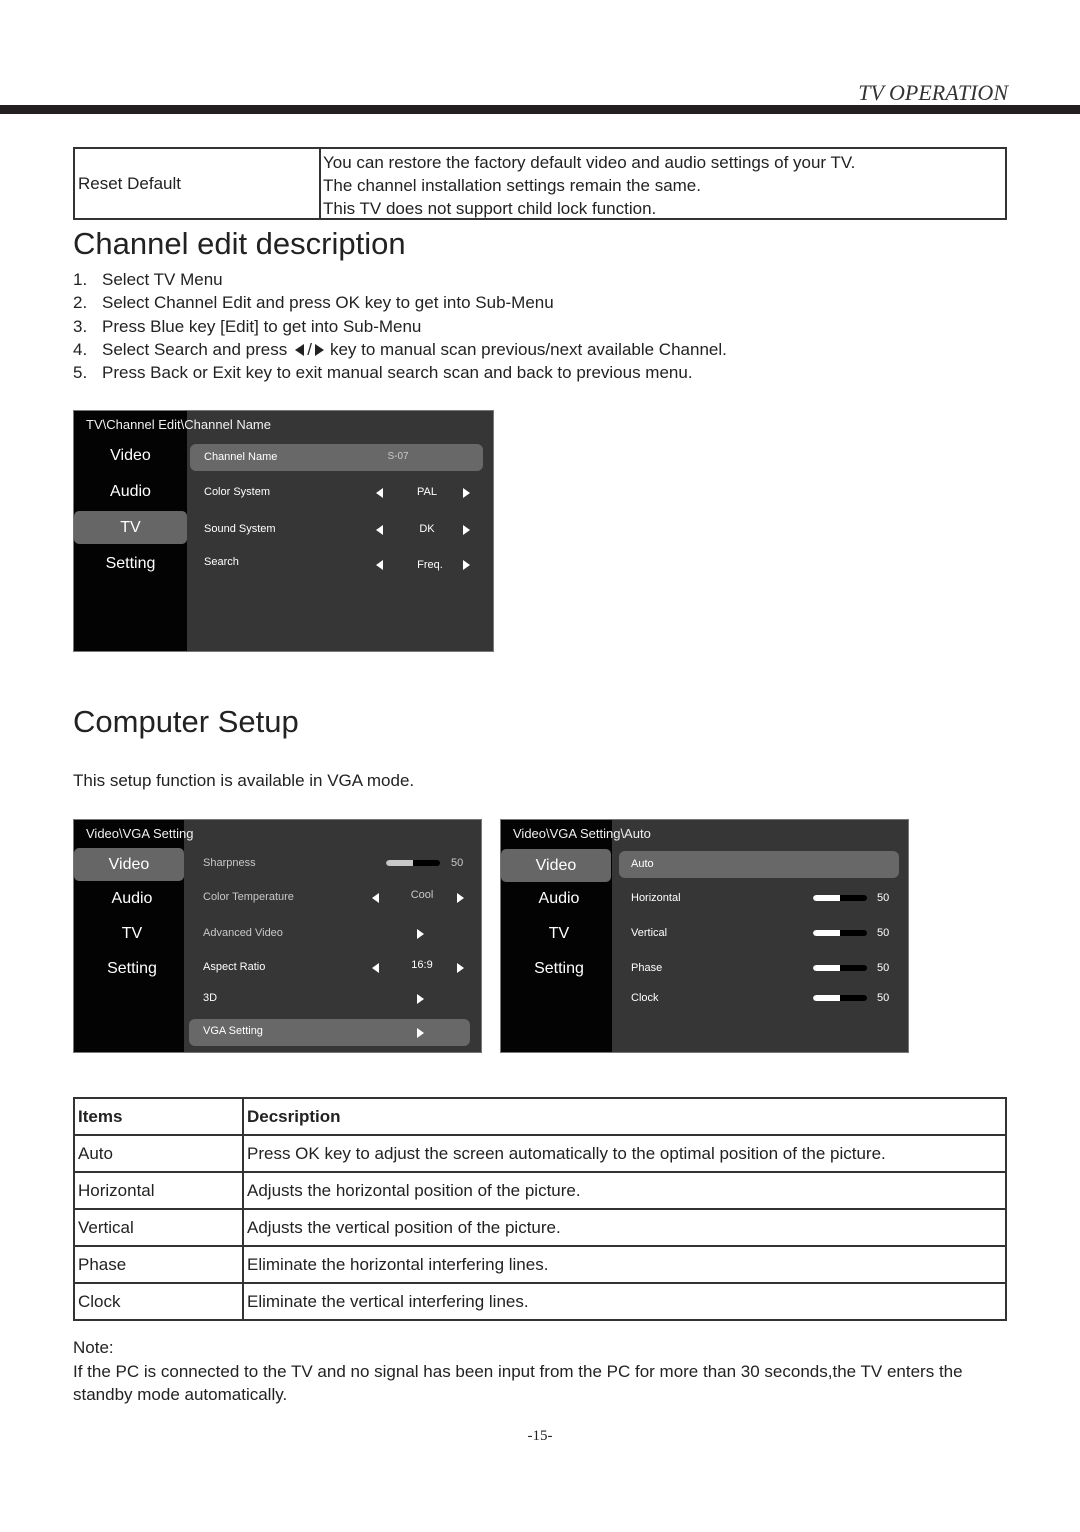 The height and width of the screenshot is (1532, 1080). Describe the element at coordinates (93, 1347) in the screenshot. I see `note-label: Note:` at that location.